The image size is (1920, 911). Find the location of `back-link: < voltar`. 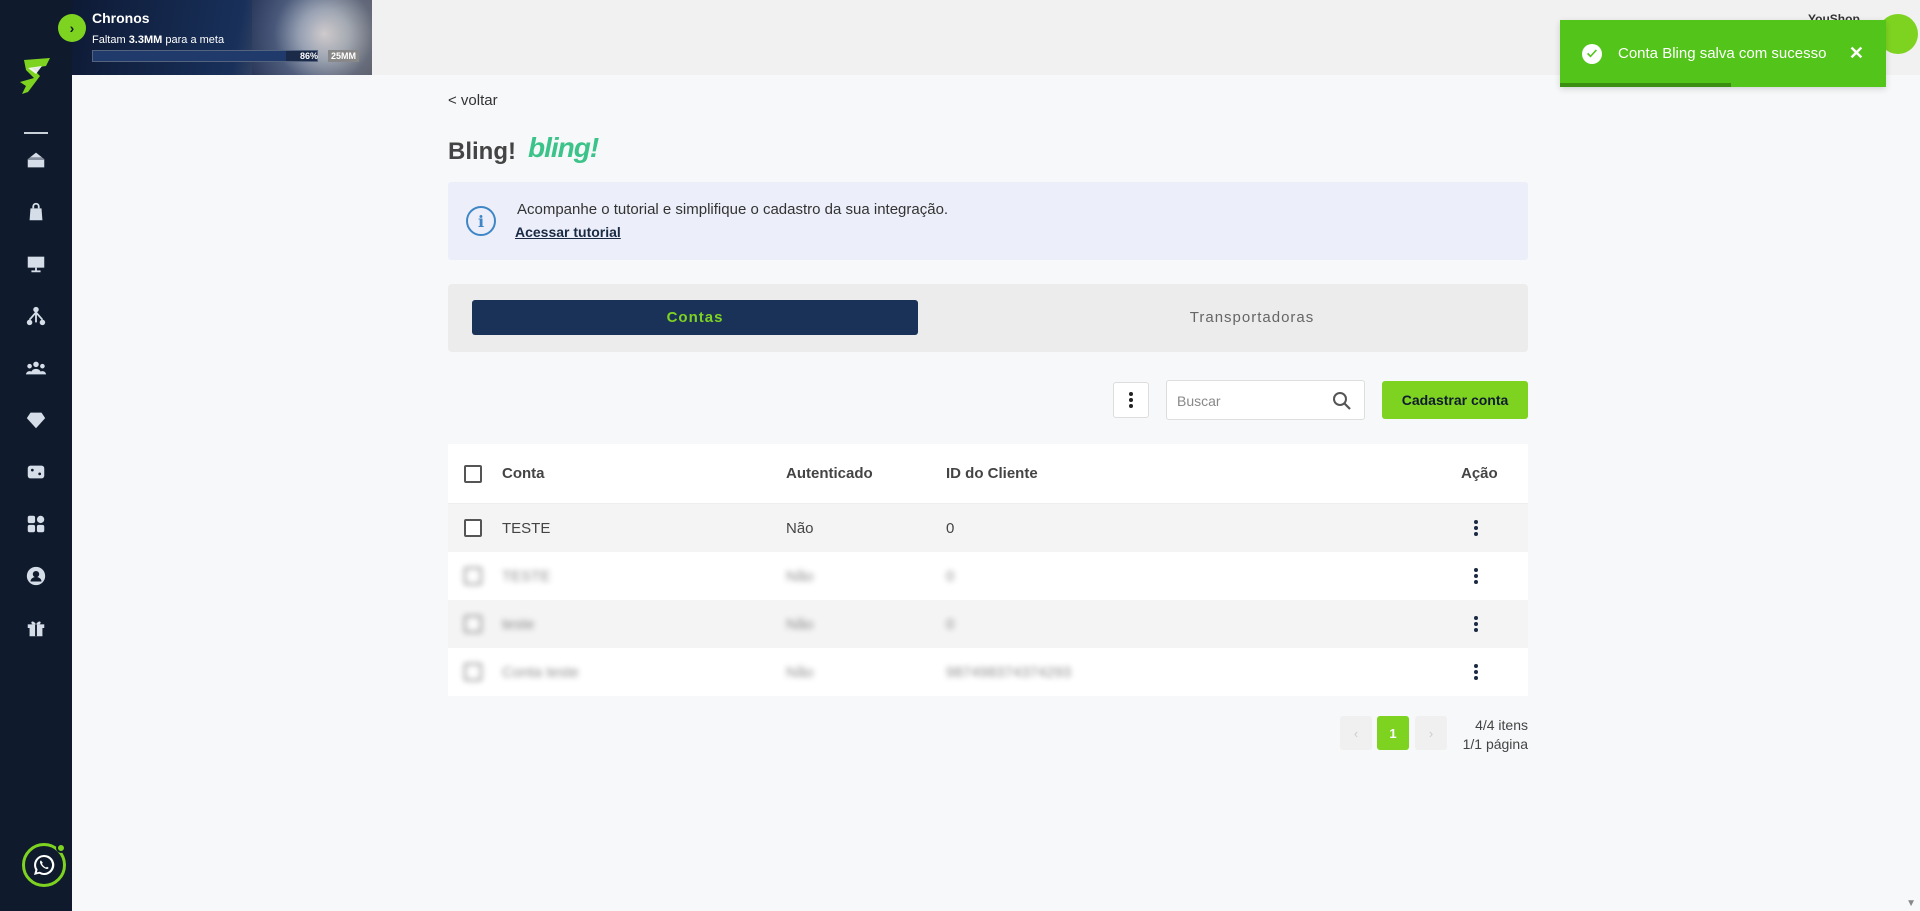

back-link: < voltar is located at coordinates (473, 100).